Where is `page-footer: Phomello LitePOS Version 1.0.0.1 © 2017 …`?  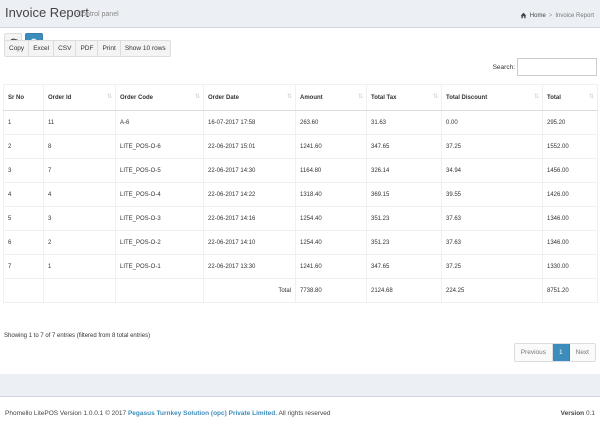
page-footer: Phomello LitePOS Version 1.0.0.1 © 2017 … is located at coordinates (300, 413).